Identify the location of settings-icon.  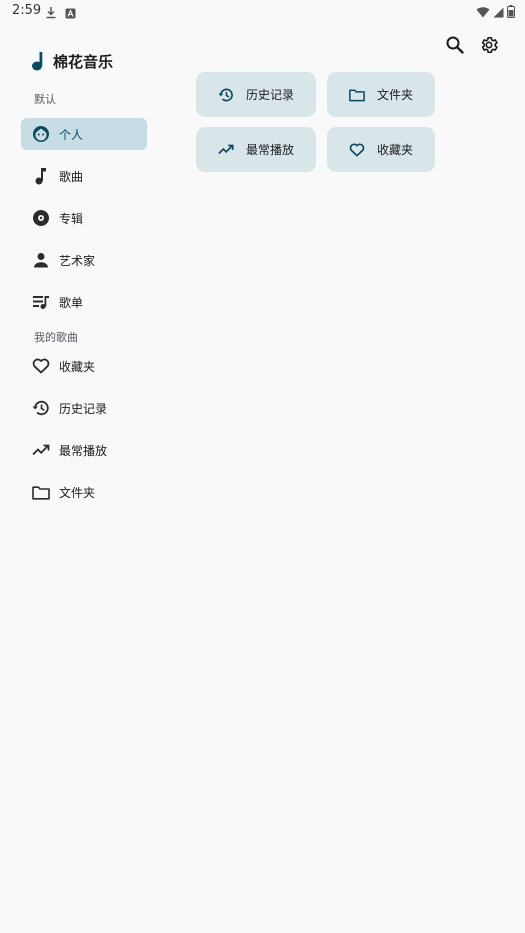
(489, 45).